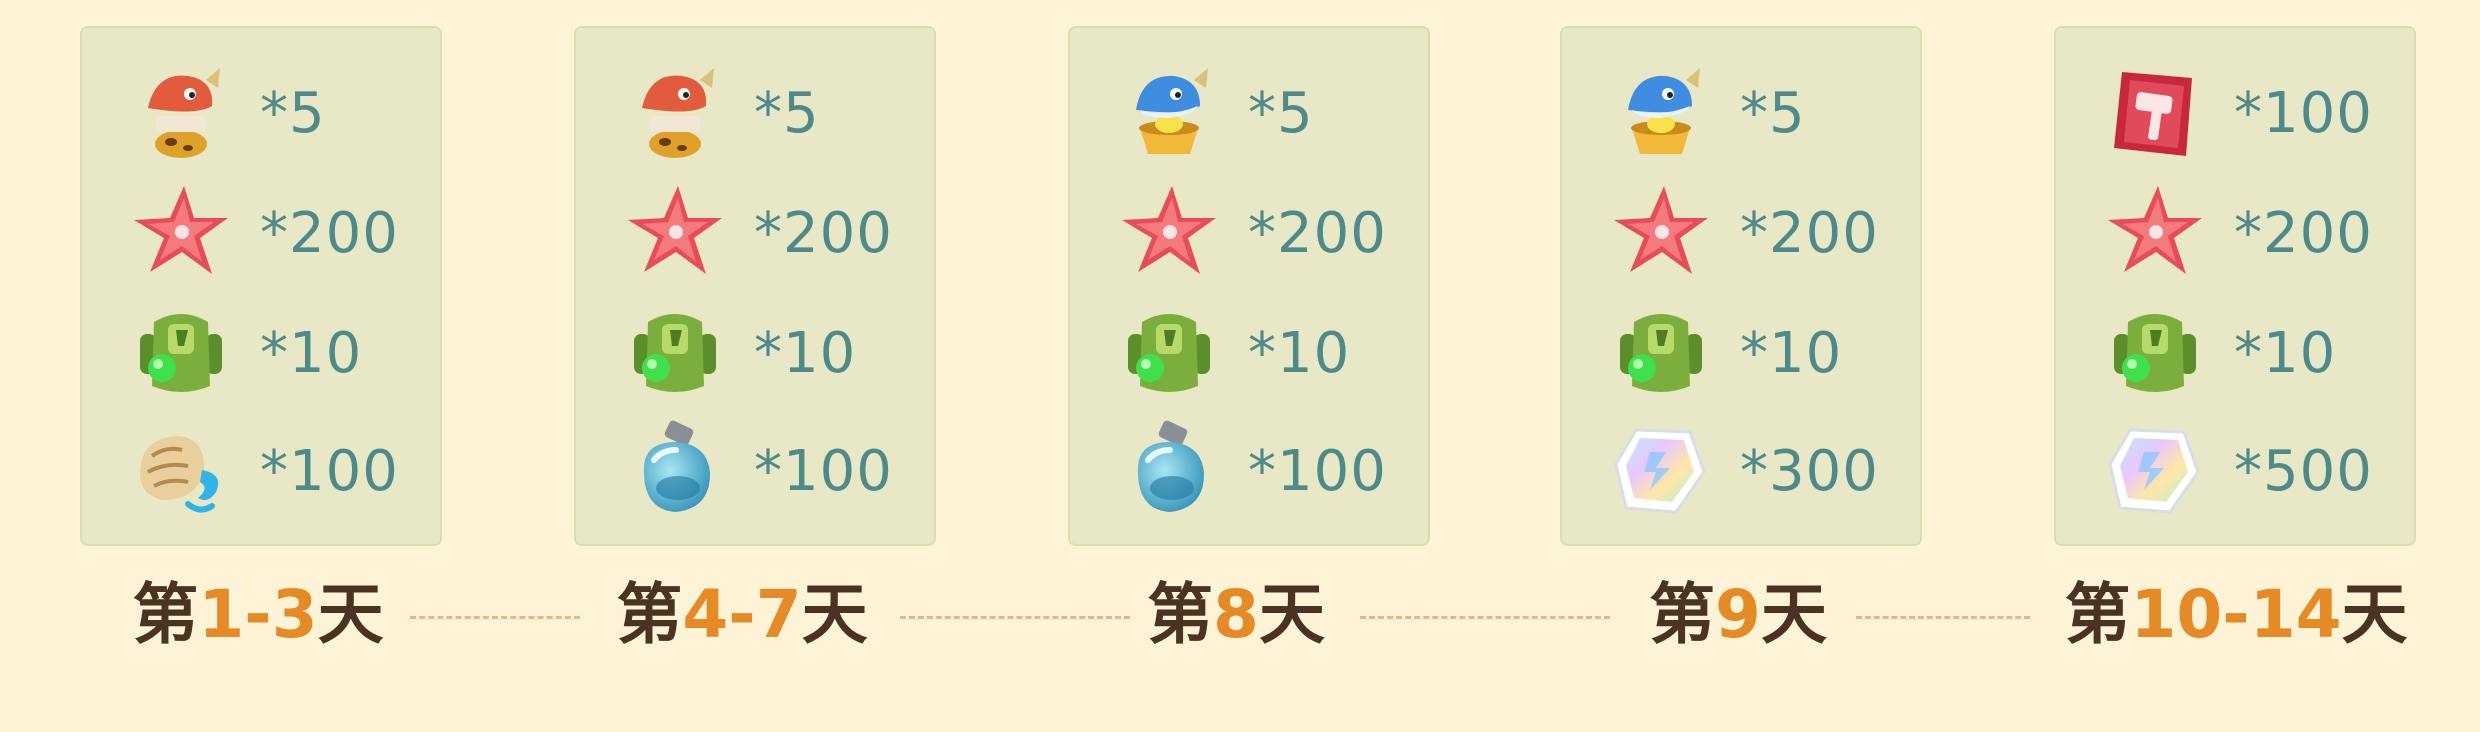 The image size is (2480, 732). I want to click on reward-card: *100 *200 *10 *500, so click(2235, 286).